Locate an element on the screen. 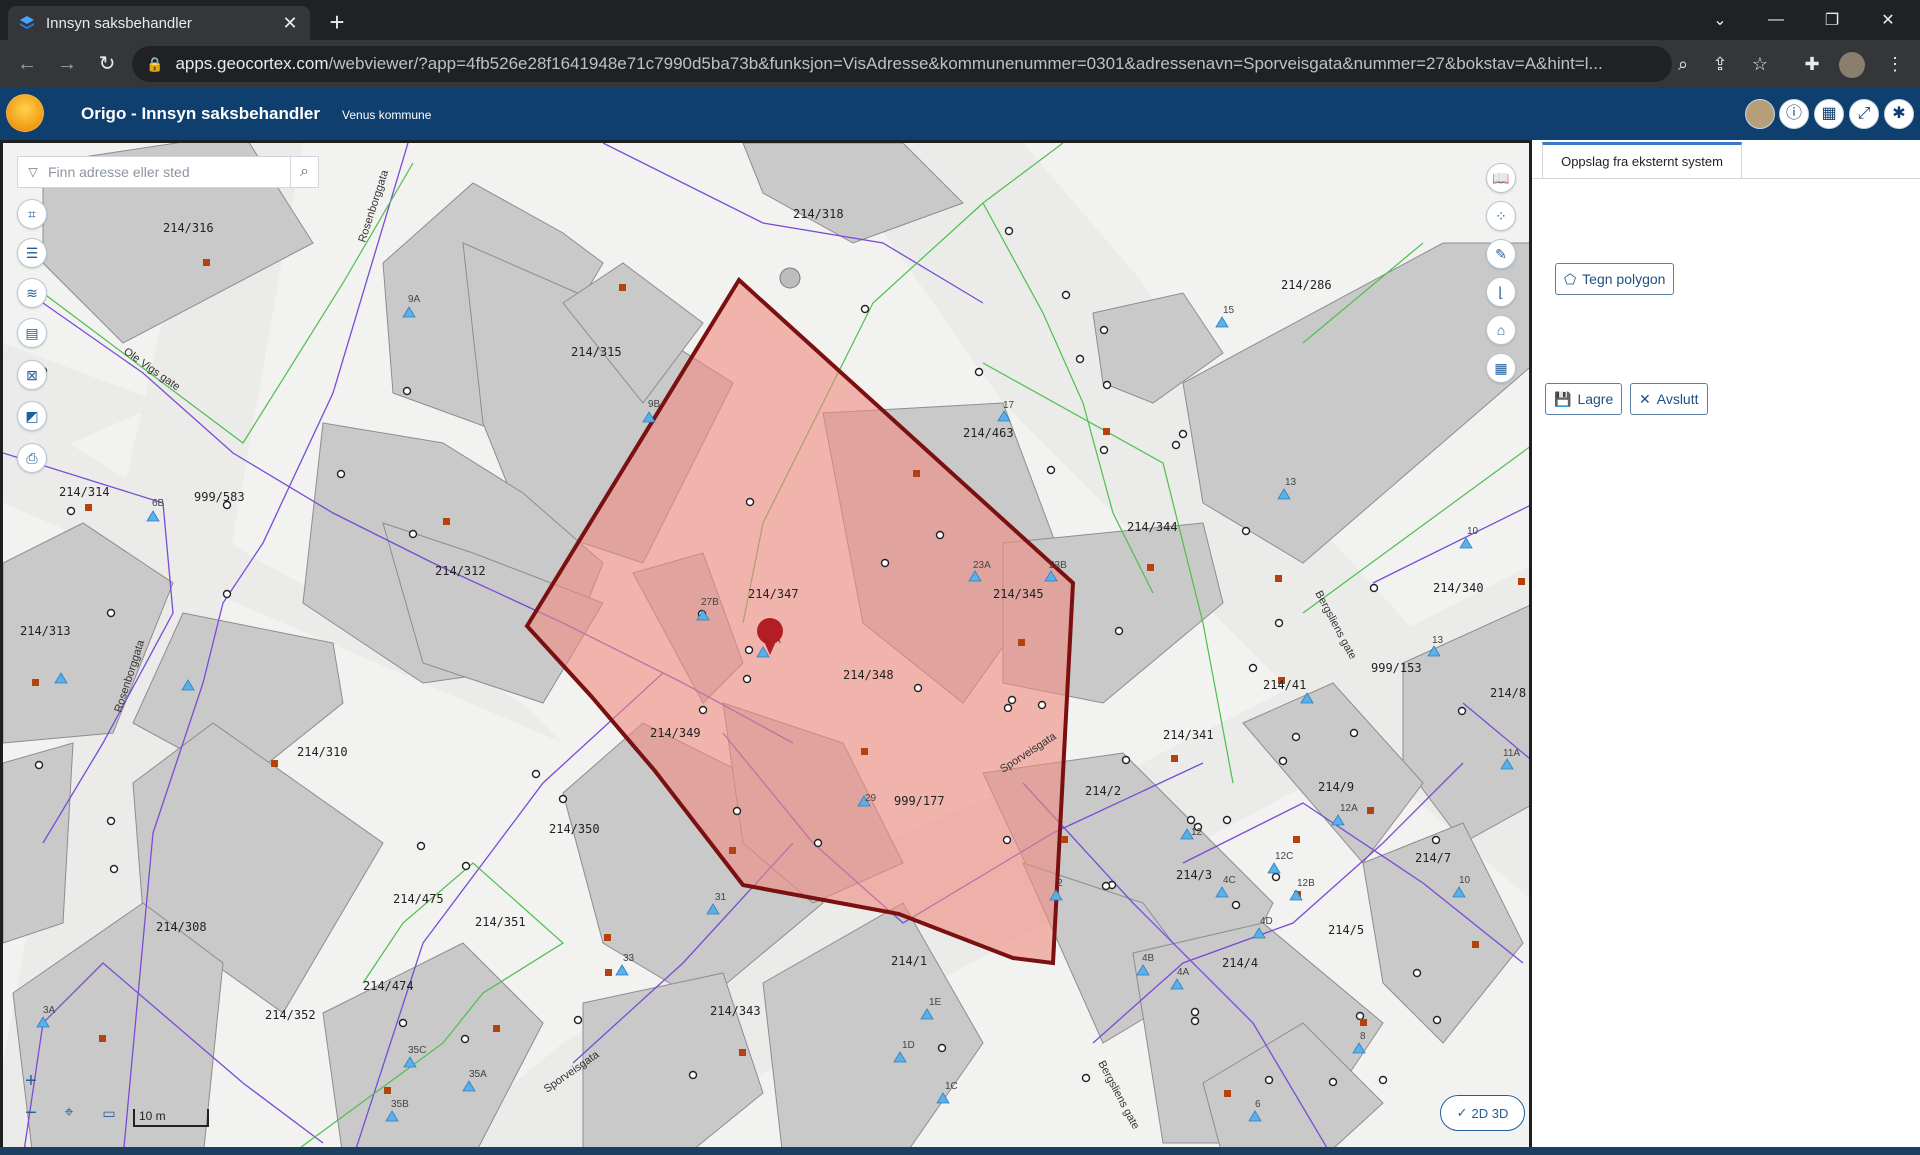  layers-icon: ≋ is located at coordinates (32, 293).